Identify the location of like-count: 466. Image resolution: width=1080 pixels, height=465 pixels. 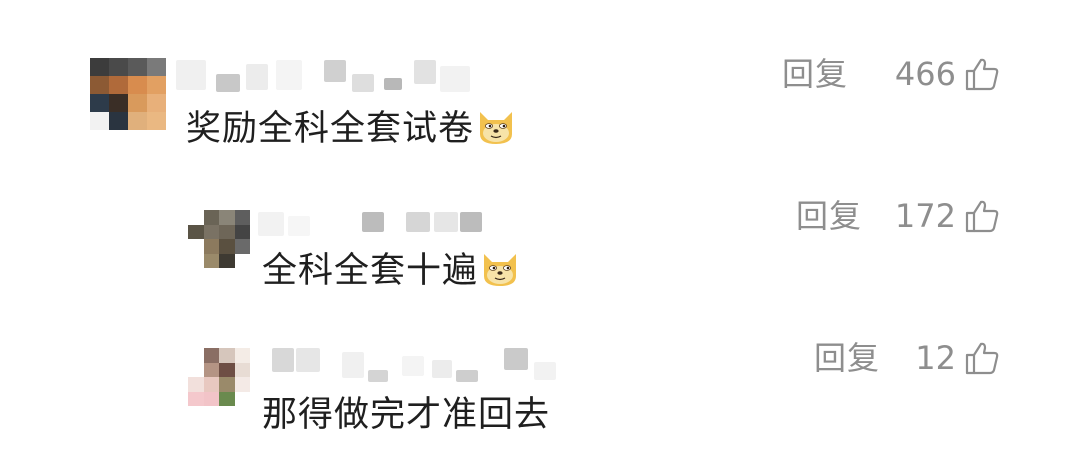
(925, 74).